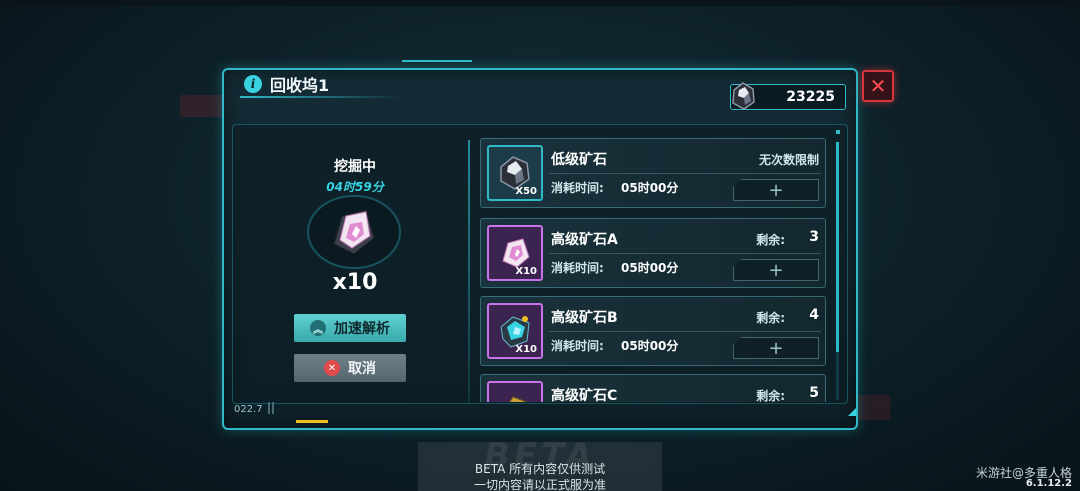  What do you see at coordinates (312, 421) in the screenshot?
I see `page-indicator` at bounding box center [312, 421].